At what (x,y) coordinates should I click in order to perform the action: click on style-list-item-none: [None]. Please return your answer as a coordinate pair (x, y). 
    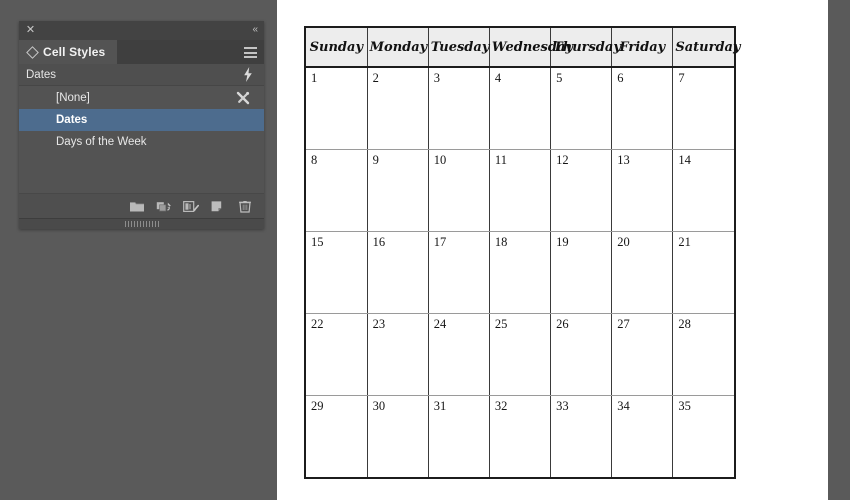
    Looking at the image, I should click on (141, 98).